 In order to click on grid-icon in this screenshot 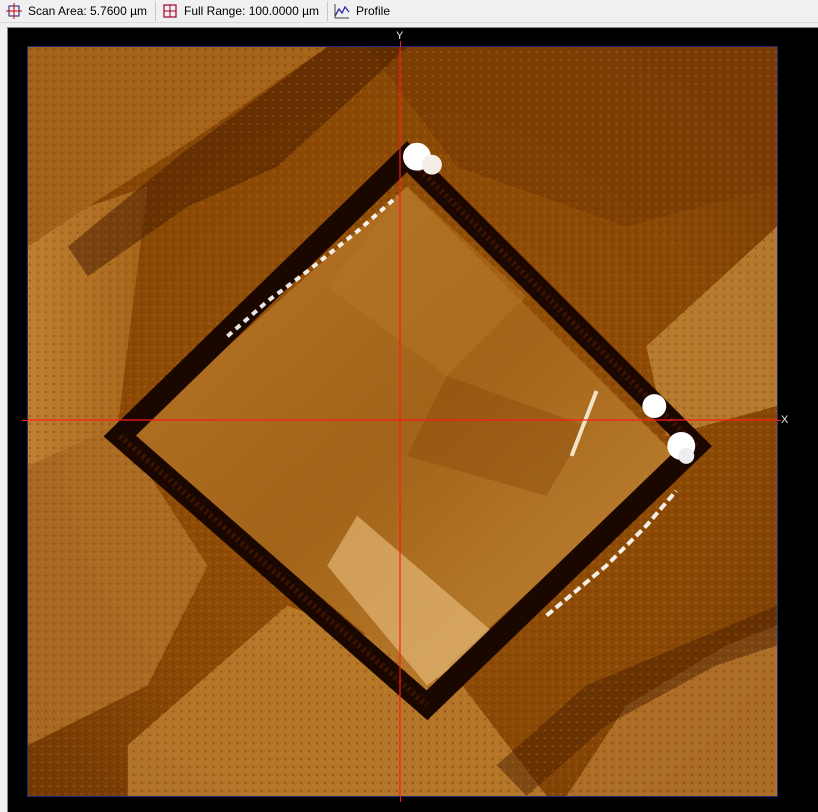, I will do `click(170, 11)`.